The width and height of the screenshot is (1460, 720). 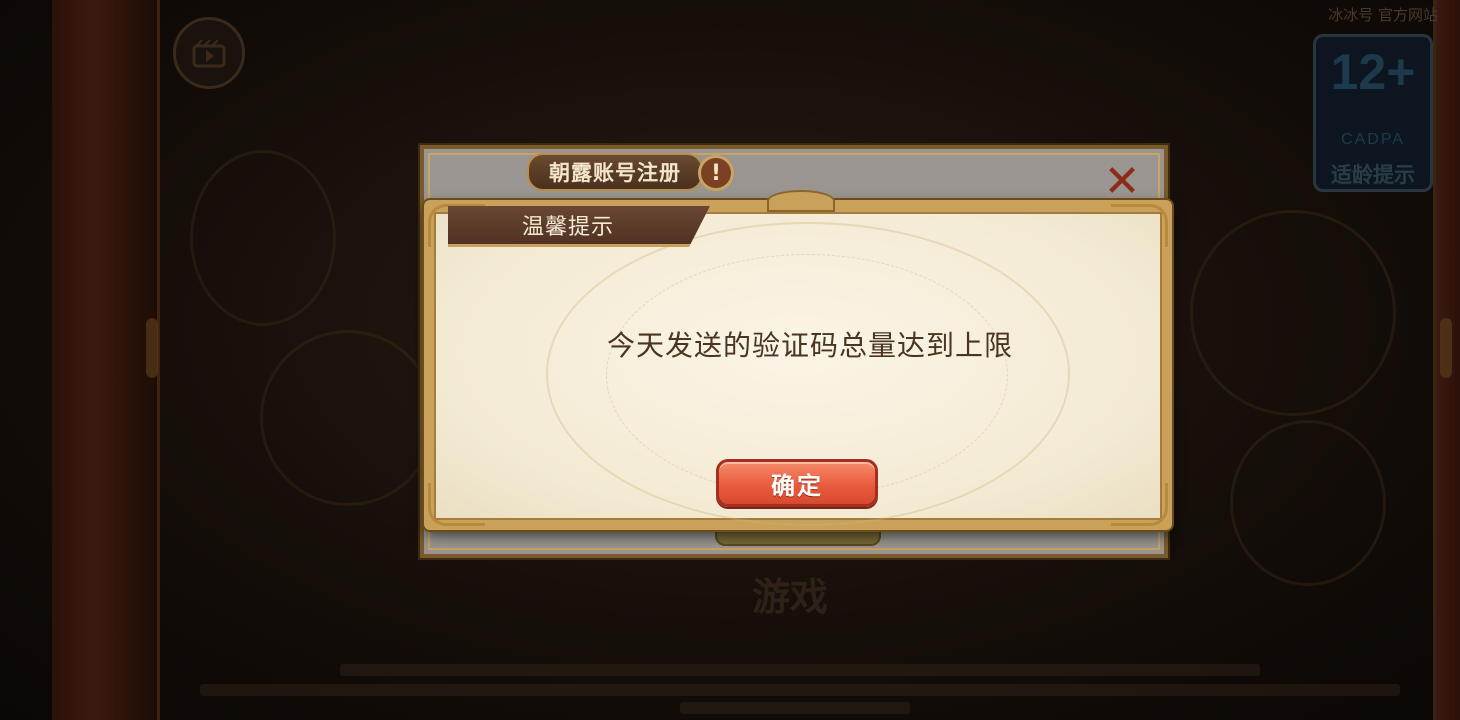 I want to click on dialog-top-ornament, so click(x=801, y=201).